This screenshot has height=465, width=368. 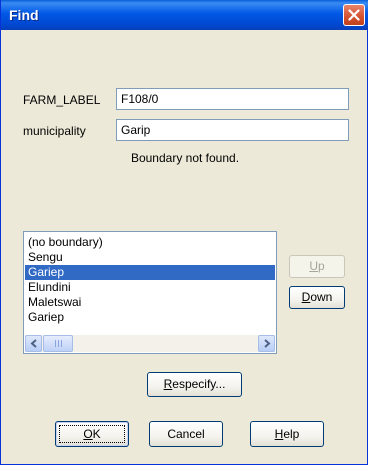 What do you see at coordinates (232, 99) in the screenshot?
I see `farm-label-input: F108/0` at bounding box center [232, 99].